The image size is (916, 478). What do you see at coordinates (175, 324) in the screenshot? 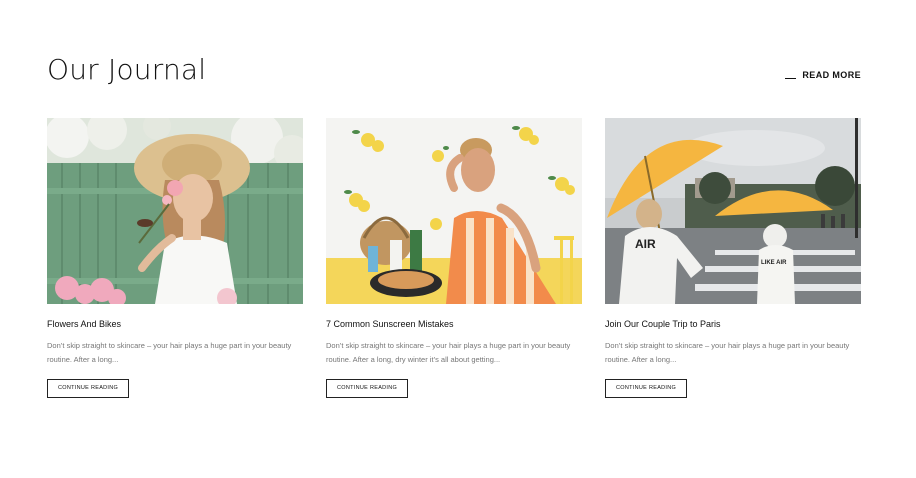
I see `post-title: Flowers And Bikes` at bounding box center [175, 324].